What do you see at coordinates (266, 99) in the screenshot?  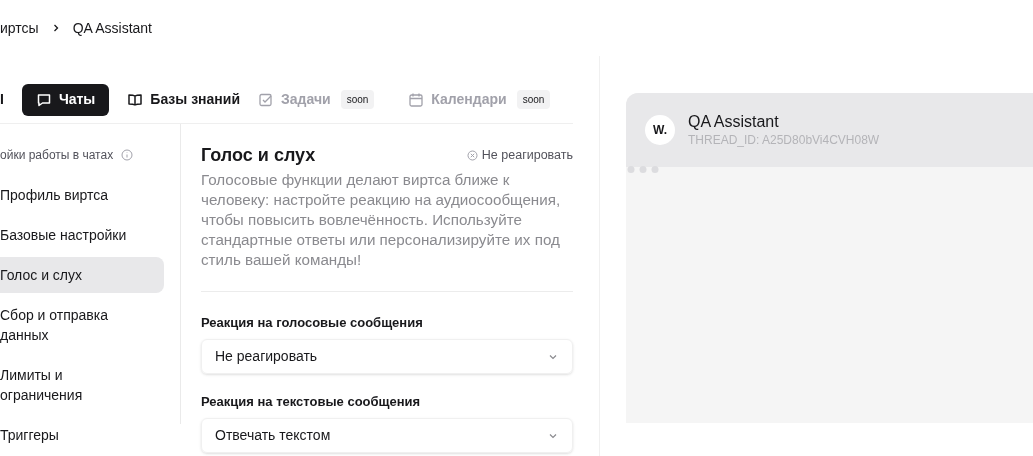 I see `checkbox-icon` at bounding box center [266, 99].